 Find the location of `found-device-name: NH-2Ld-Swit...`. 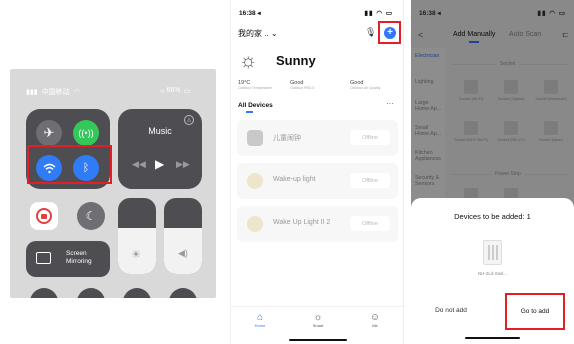

found-device-name: NH-2Ld-Swit... is located at coordinates (492, 273).